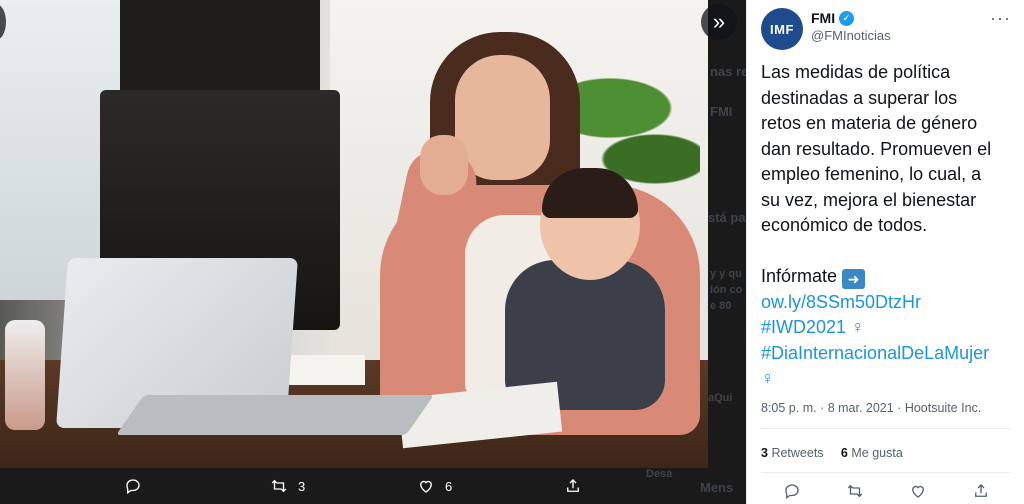 The width and height of the screenshot is (1024, 504). I want to click on background-text: e 80, so click(721, 306).